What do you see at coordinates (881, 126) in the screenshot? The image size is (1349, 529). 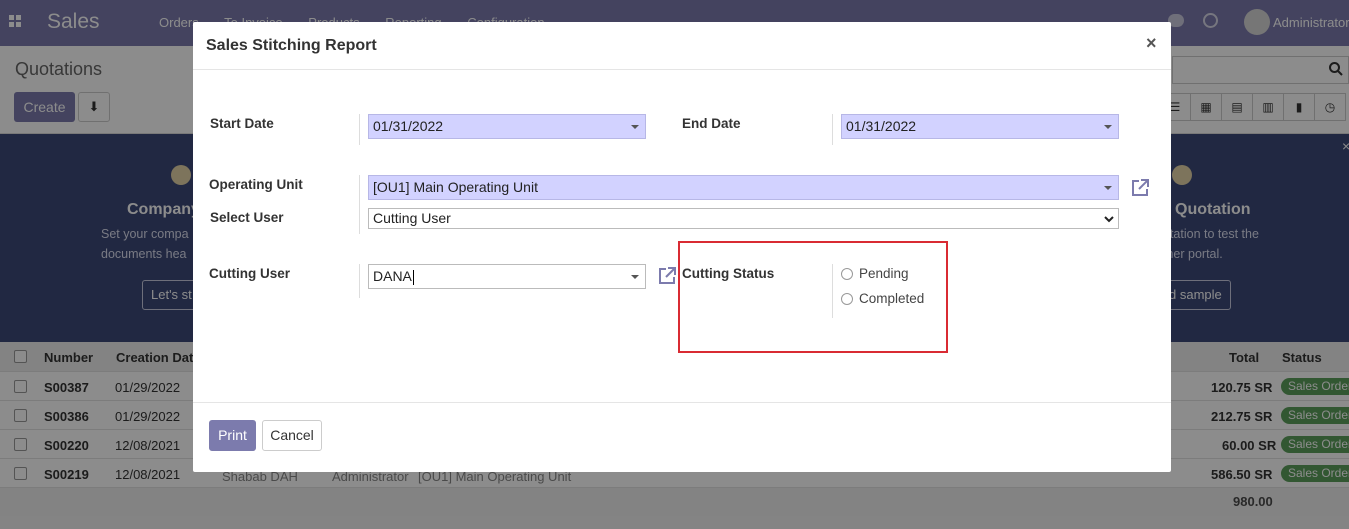 I see `end-date-value: 01/31/2022` at bounding box center [881, 126].